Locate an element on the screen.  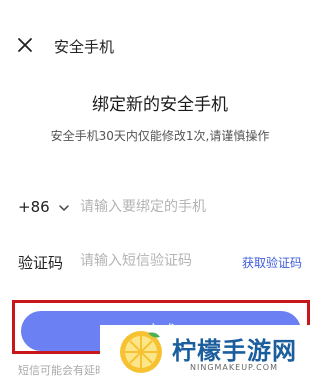
watermark: 柠檬手游网 NINGMAKEUP.COM is located at coordinates (210, 352).